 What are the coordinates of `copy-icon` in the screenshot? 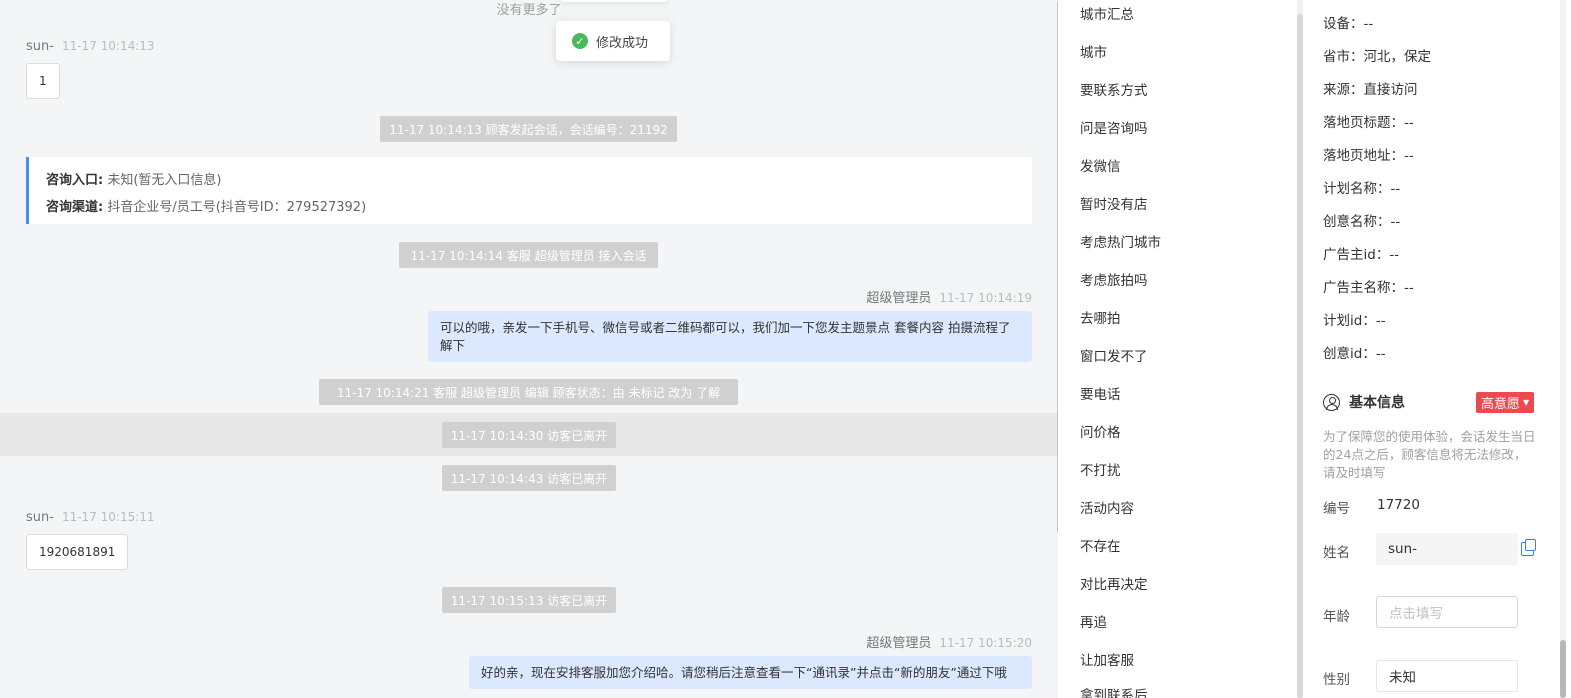 It's located at (1528, 547).